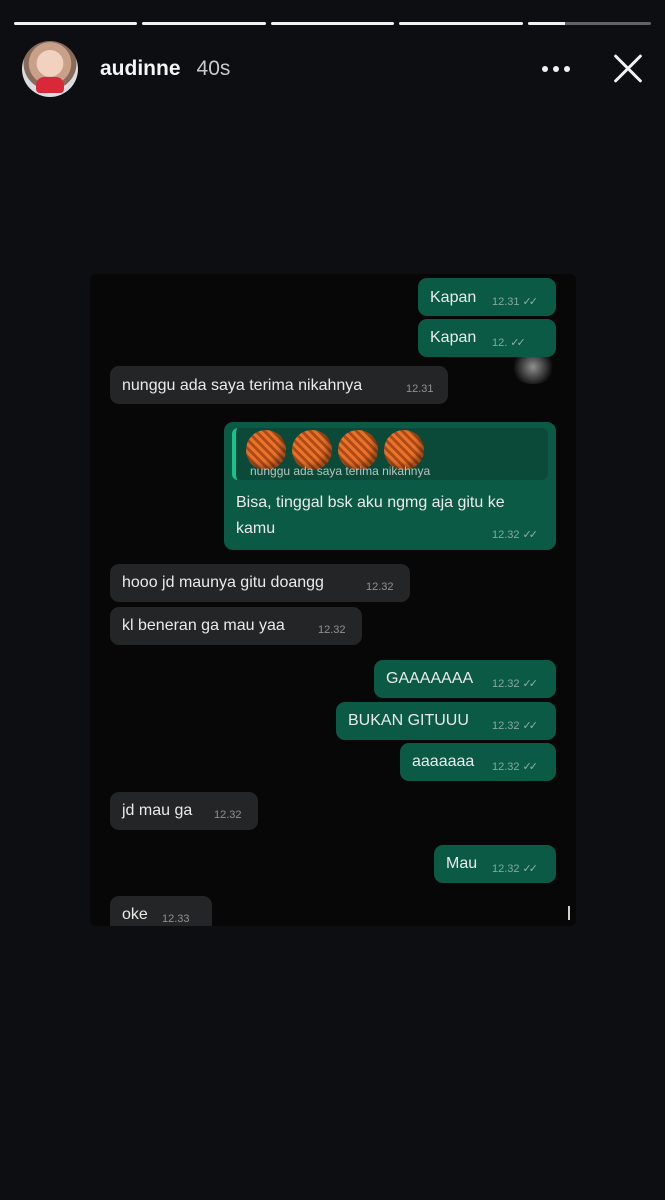  I want to click on outgoing-message: BUKAN GITUUU 12.32 ✓✓, so click(446, 721).